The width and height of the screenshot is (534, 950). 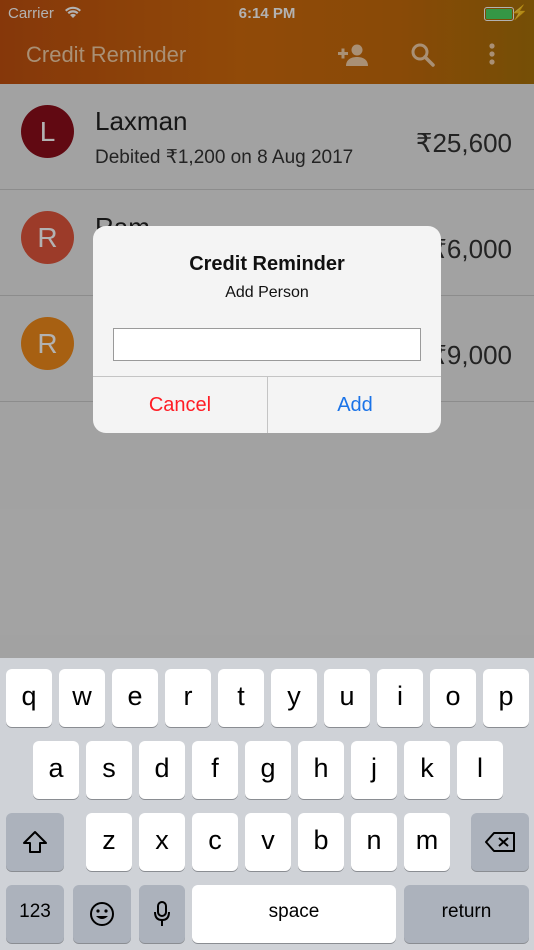 I want to click on key-t: t, so click(x=241, y=698).